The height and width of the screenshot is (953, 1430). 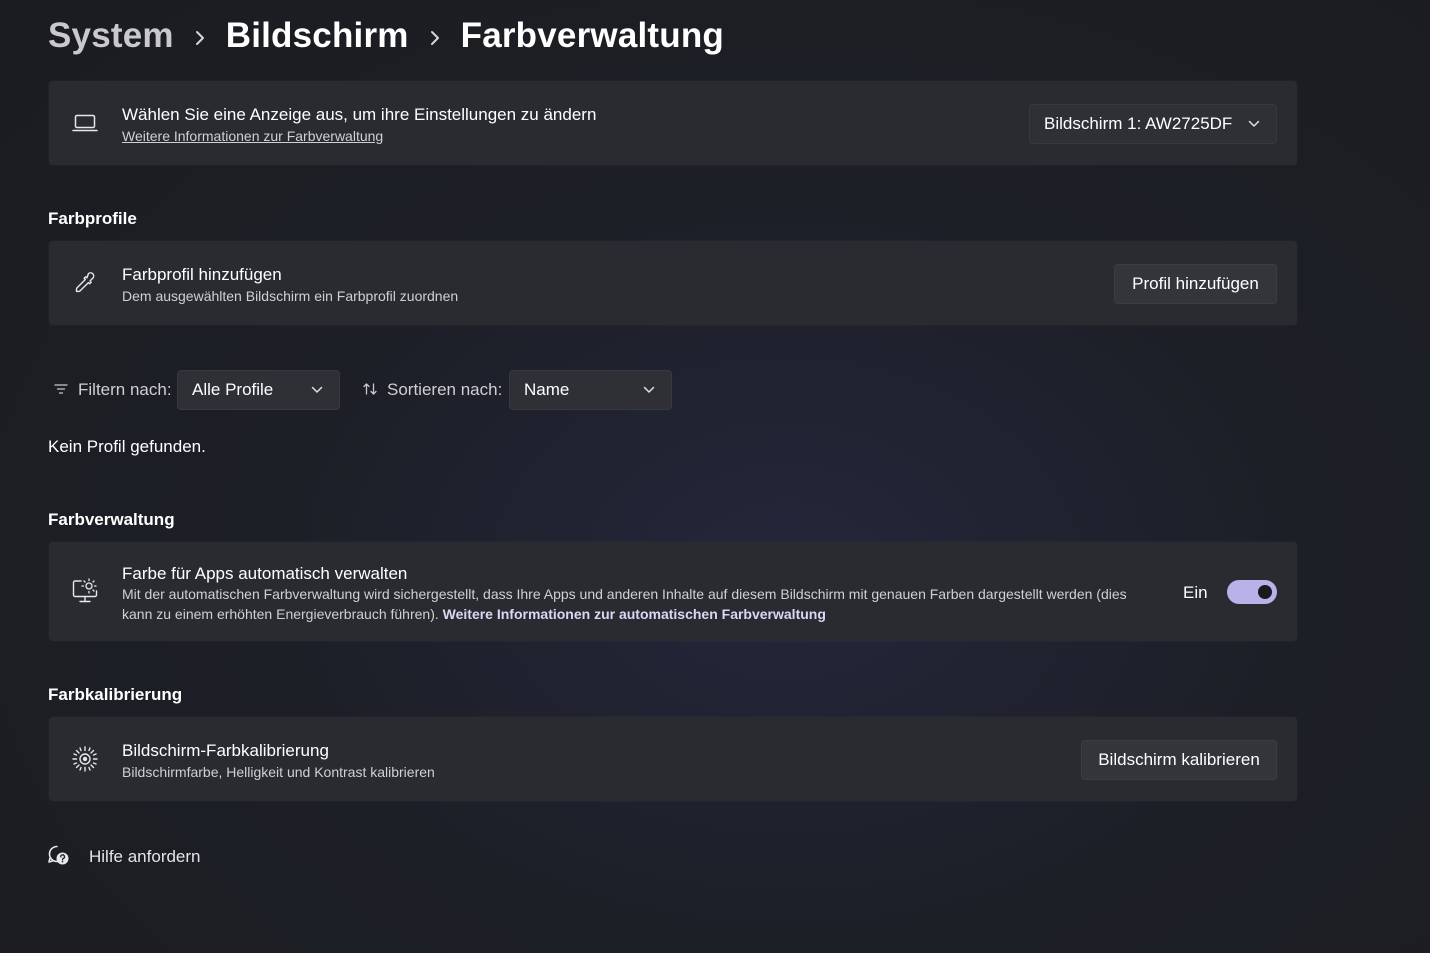 What do you see at coordinates (1195, 284) in the screenshot?
I see `add-profile-button: Profil hinzufügen` at bounding box center [1195, 284].